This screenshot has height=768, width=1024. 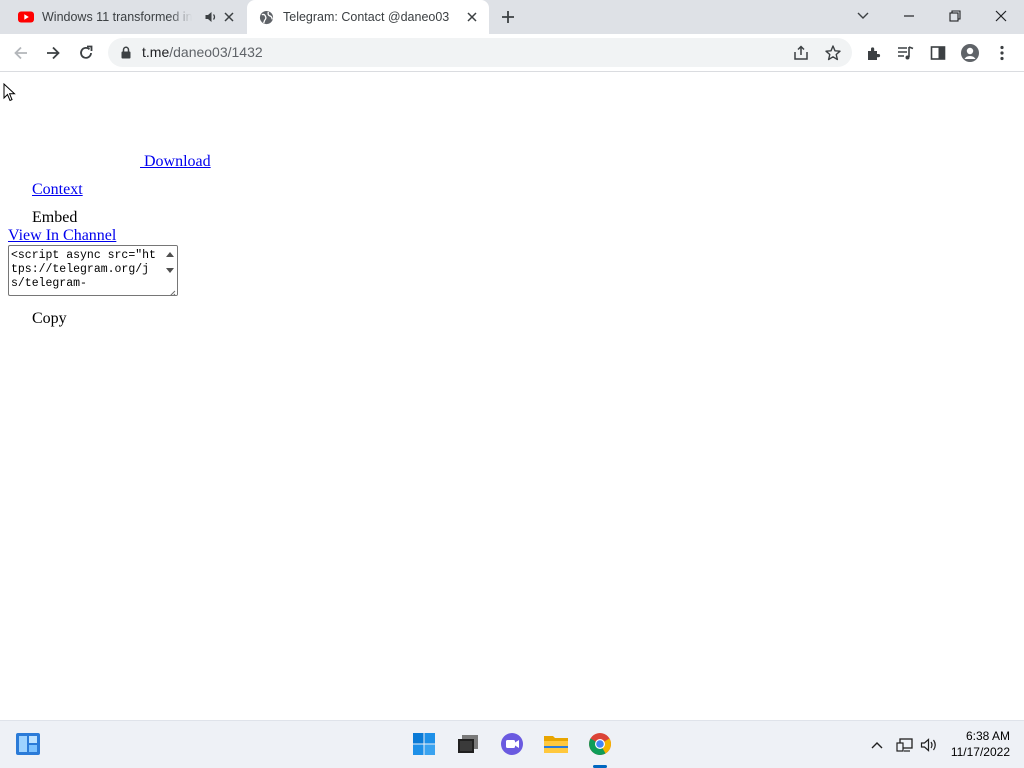 What do you see at coordinates (170, 270) in the screenshot?
I see `scroll-down-arrow-icon` at bounding box center [170, 270].